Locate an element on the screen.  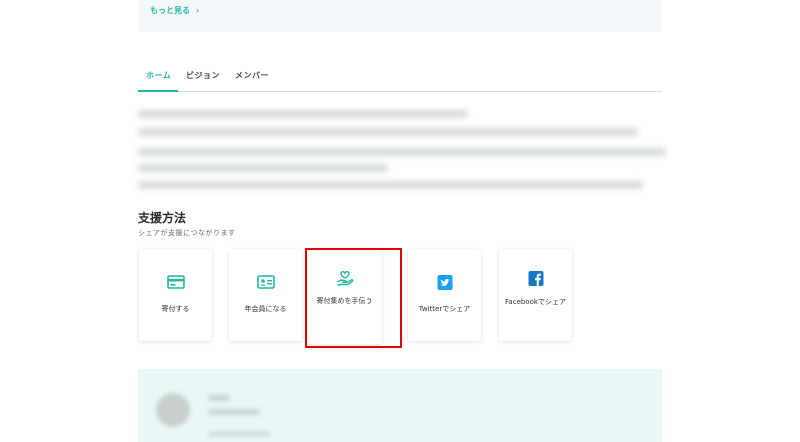
tab-home: ホーム is located at coordinates (158, 75).